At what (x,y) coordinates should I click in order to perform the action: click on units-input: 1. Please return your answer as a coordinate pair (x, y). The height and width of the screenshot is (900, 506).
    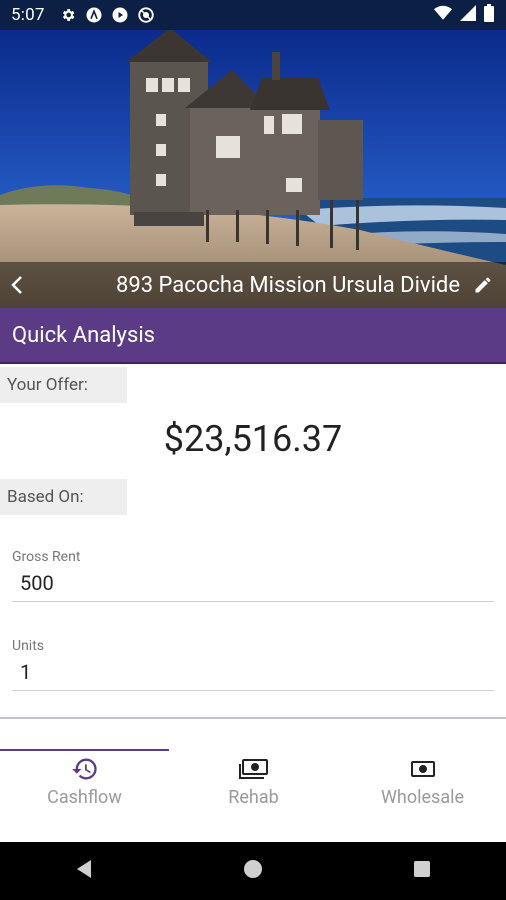
    Looking at the image, I should click on (253, 672).